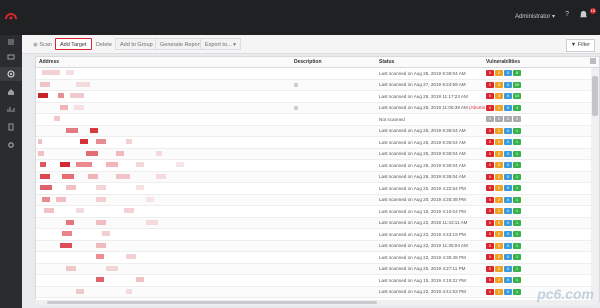 The image size is (600, 308). What do you see at coordinates (11, 127) in the screenshot?
I see `sidebar-item-reports` at bounding box center [11, 127].